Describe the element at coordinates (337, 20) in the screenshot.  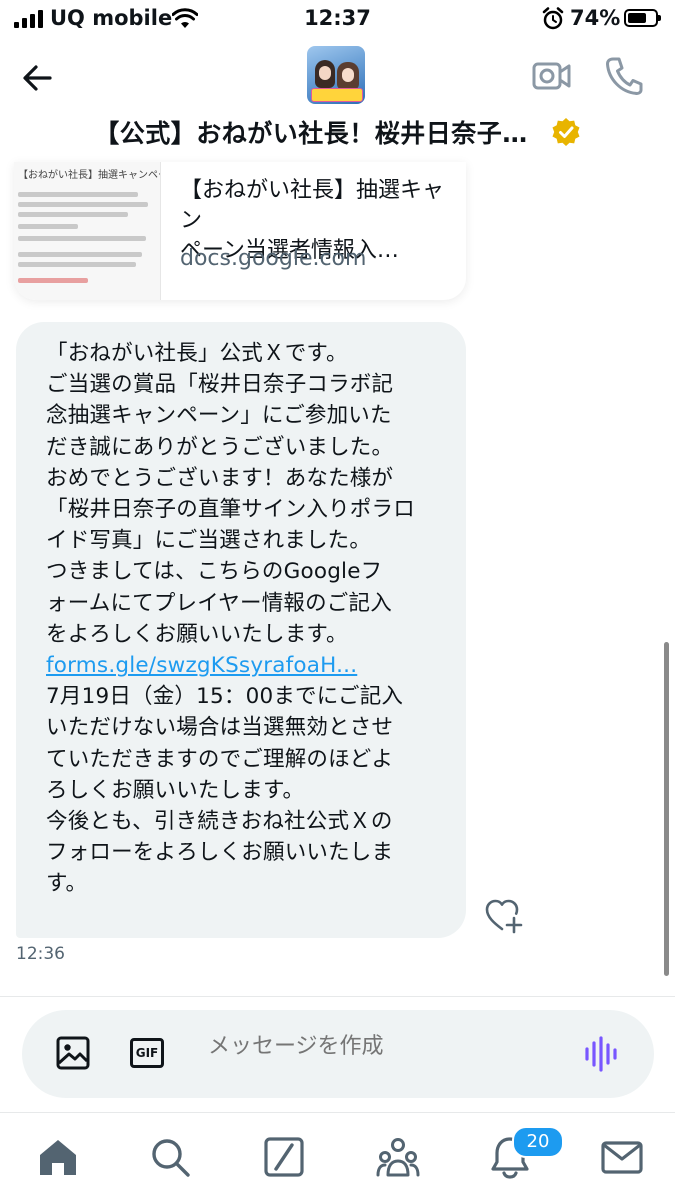
I see `status-bar: UQ mobile 12:37 74%` at that location.